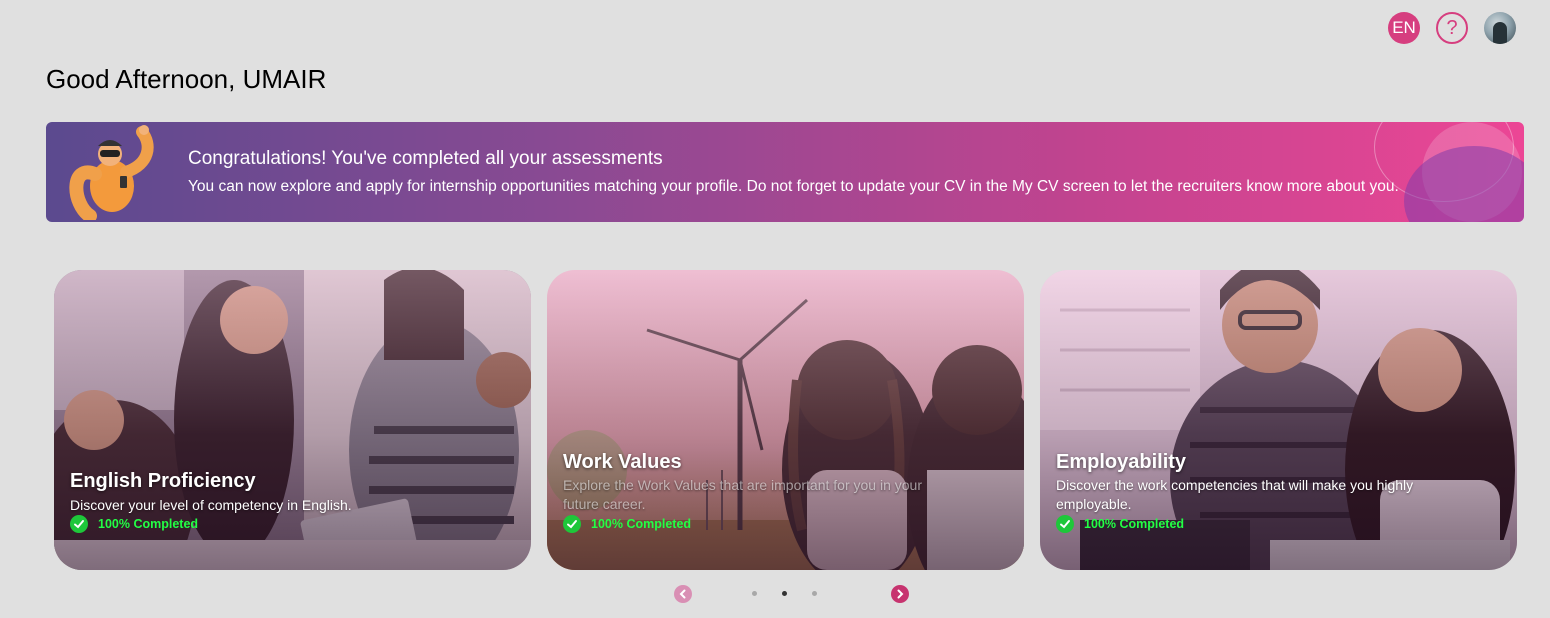  I want to click on chevron-right-icon, so click(900, 594).